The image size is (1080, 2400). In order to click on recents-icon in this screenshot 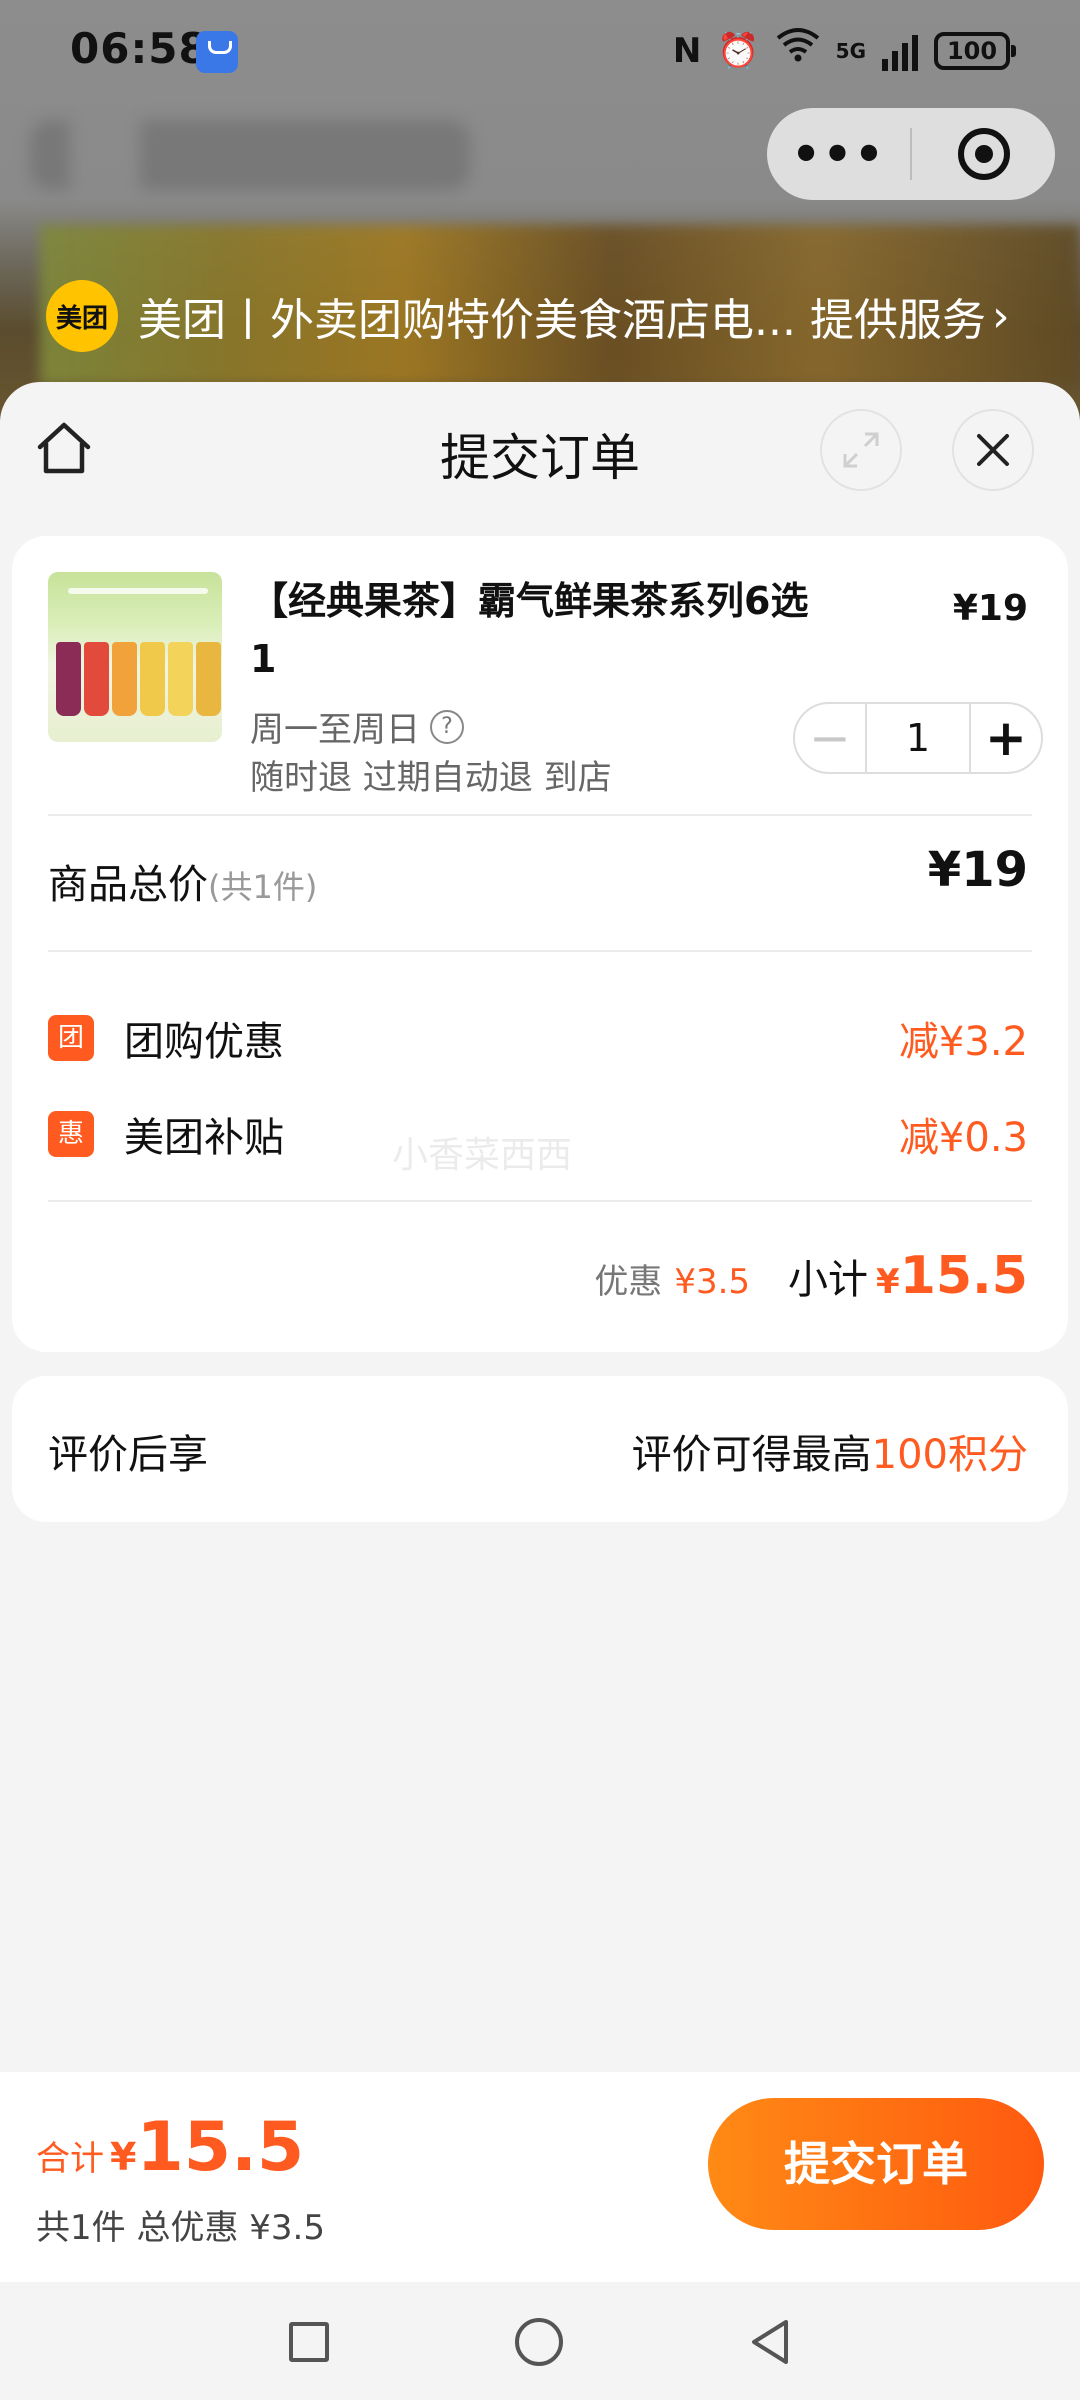, I will do `click(309, 2342)`.